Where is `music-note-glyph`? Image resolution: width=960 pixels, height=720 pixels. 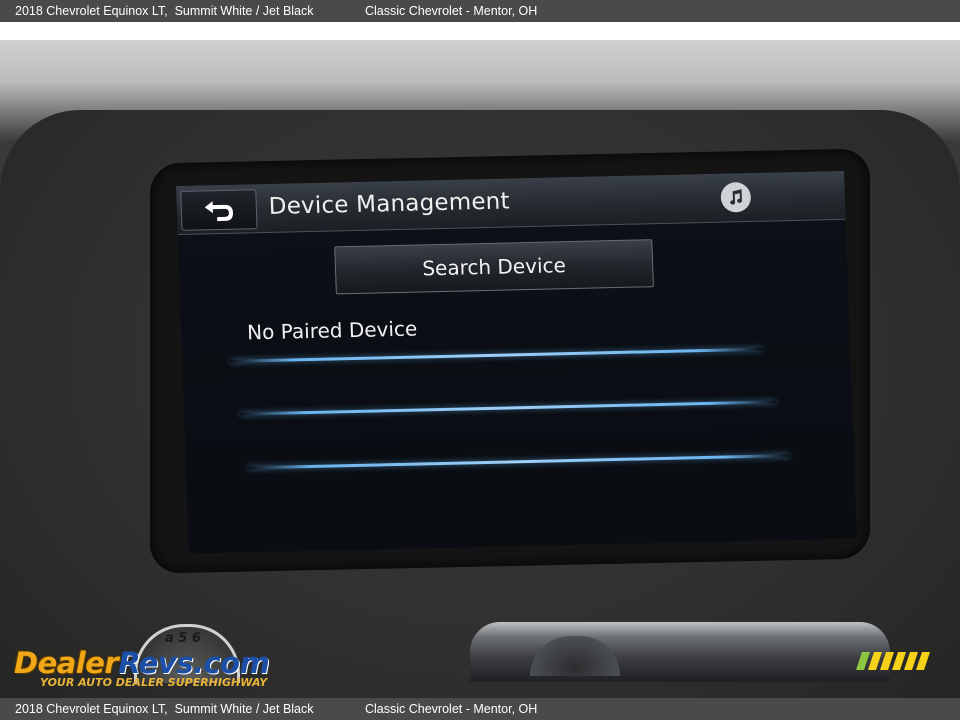
music-note-glyph is located at coordinates (736, 197).